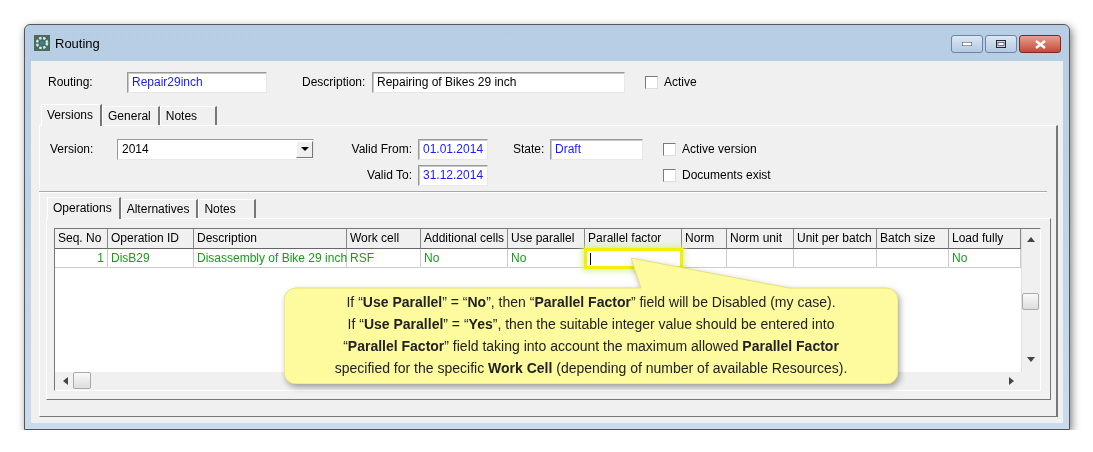  Describe the element at coordinates (680, 82) in the screenshot. I see `checkbox-label: Active` at that location.